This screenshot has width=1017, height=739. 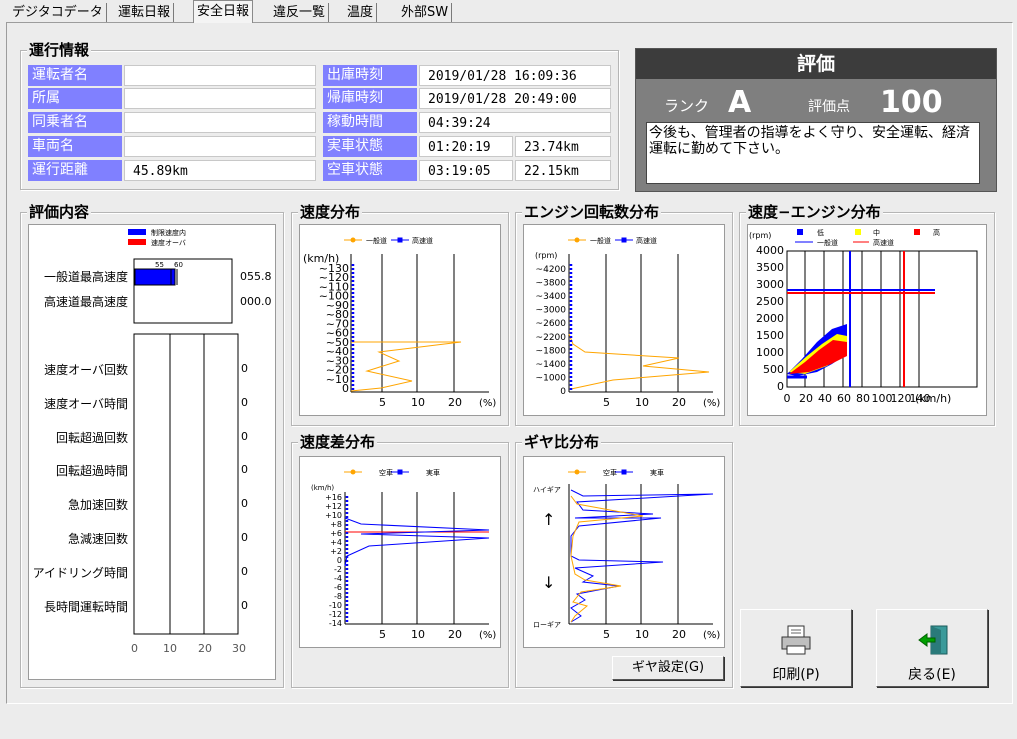 I want to click on speed-dist-xtick-10: 10, so click(x=418, y=402).